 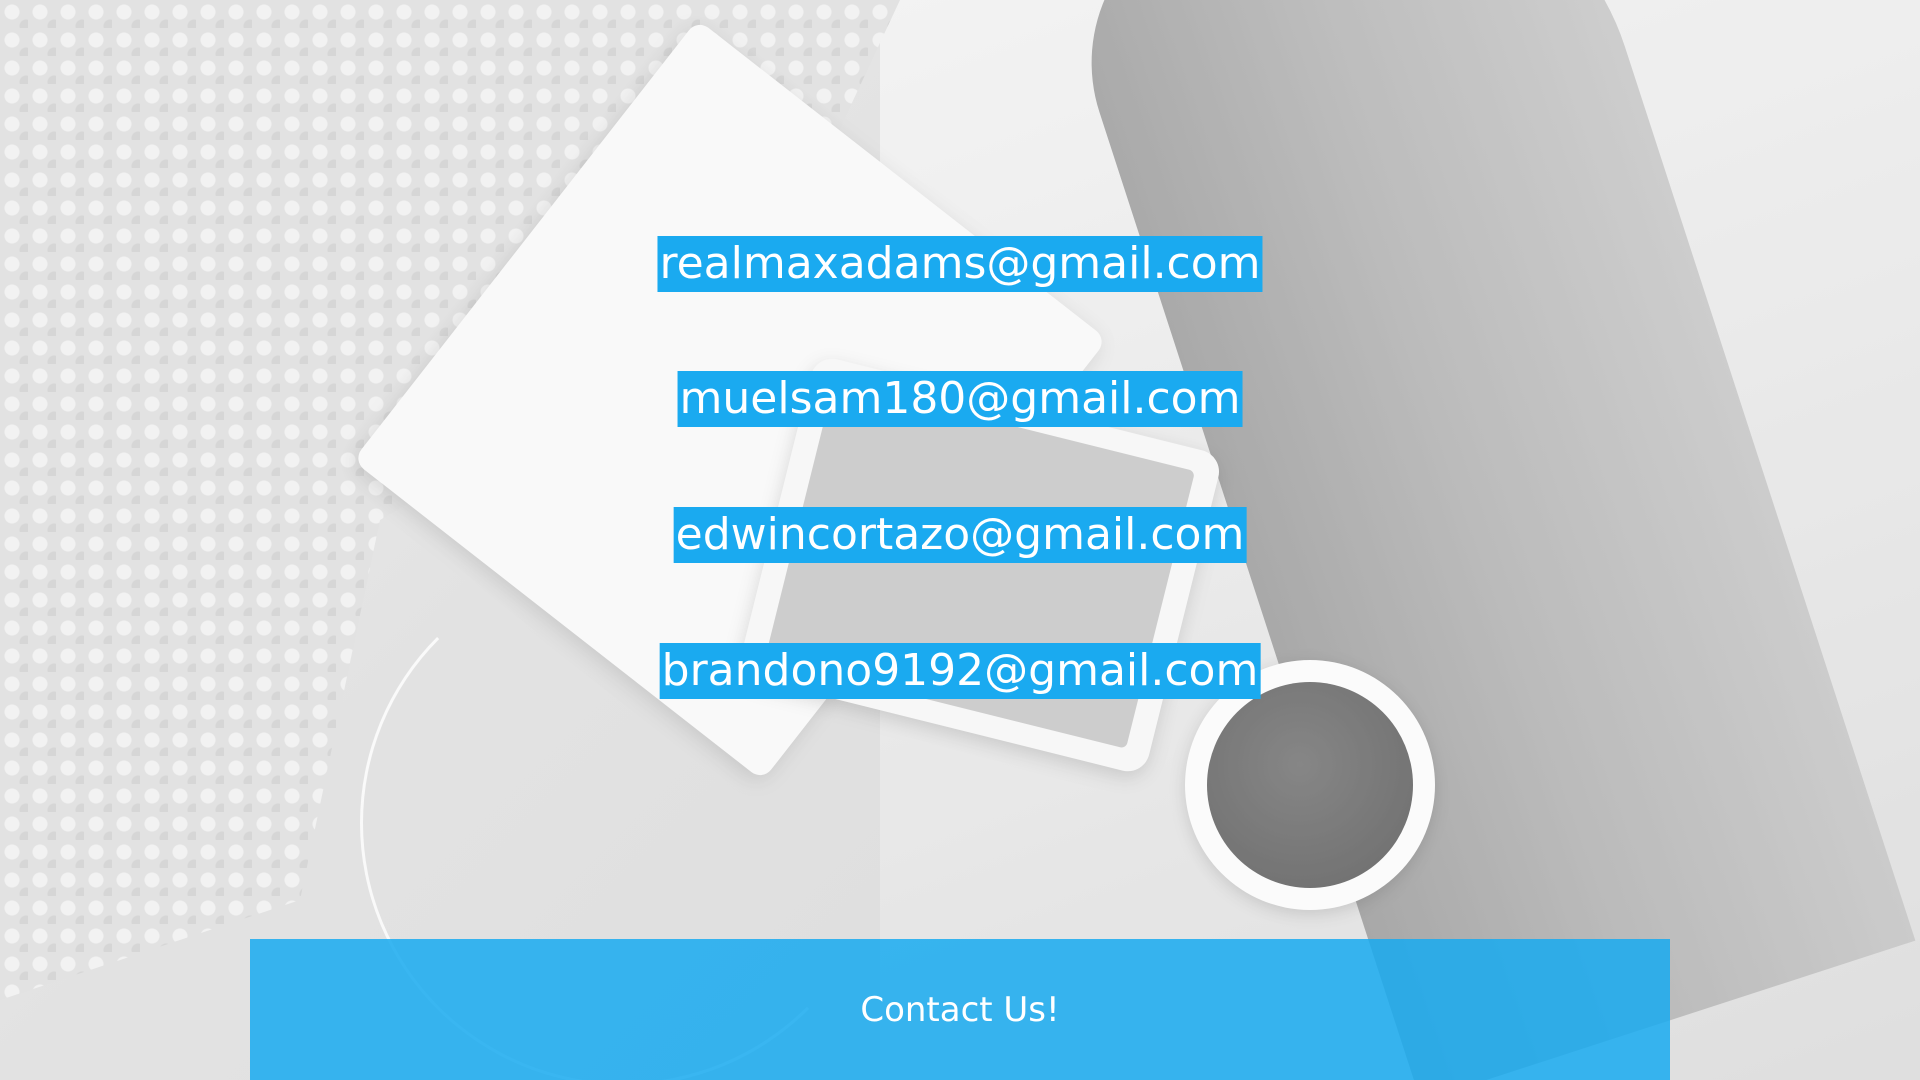 What do you see at coordinates (960, 535) in the screenshot?
I see `email-link-3: edwincortazo@gmail.com` at bounding box center [960, 535].